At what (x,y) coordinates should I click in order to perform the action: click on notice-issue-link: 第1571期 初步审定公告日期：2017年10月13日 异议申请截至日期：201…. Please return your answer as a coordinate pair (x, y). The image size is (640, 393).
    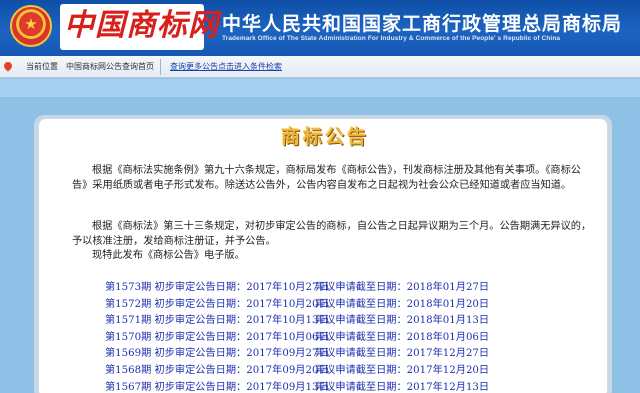
    Looking at the image, I should click on (345, 321).